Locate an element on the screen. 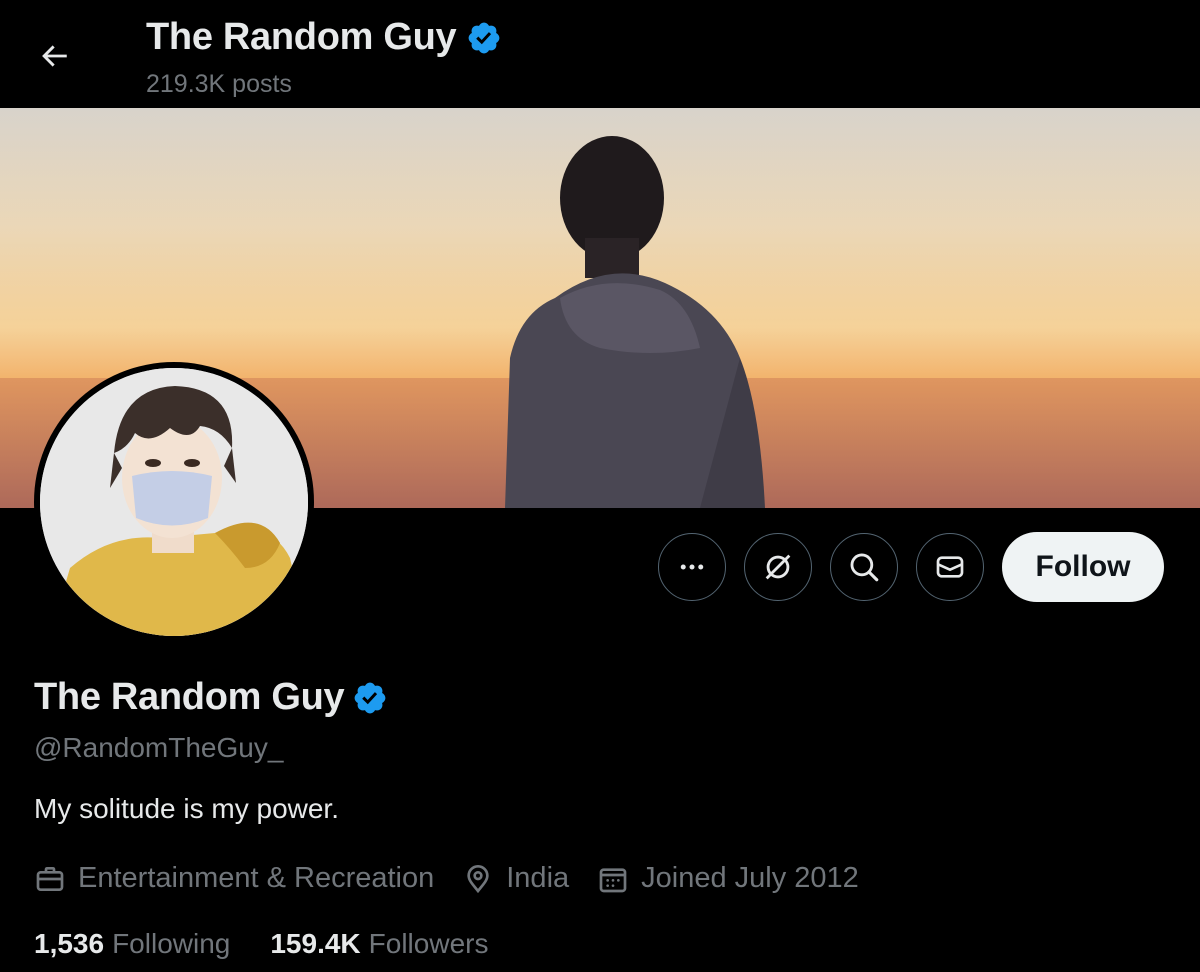 This screenshot has width=1200, height=972. calendar-icon is located at coordinates (613, 879).